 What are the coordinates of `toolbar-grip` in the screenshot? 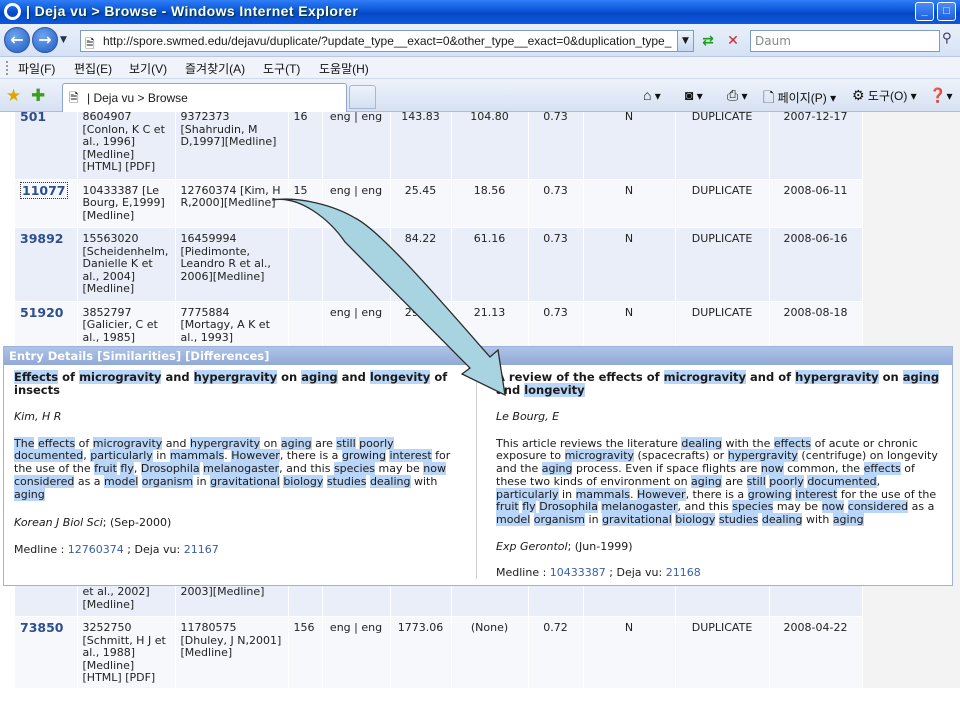 It's located at (7, 68).